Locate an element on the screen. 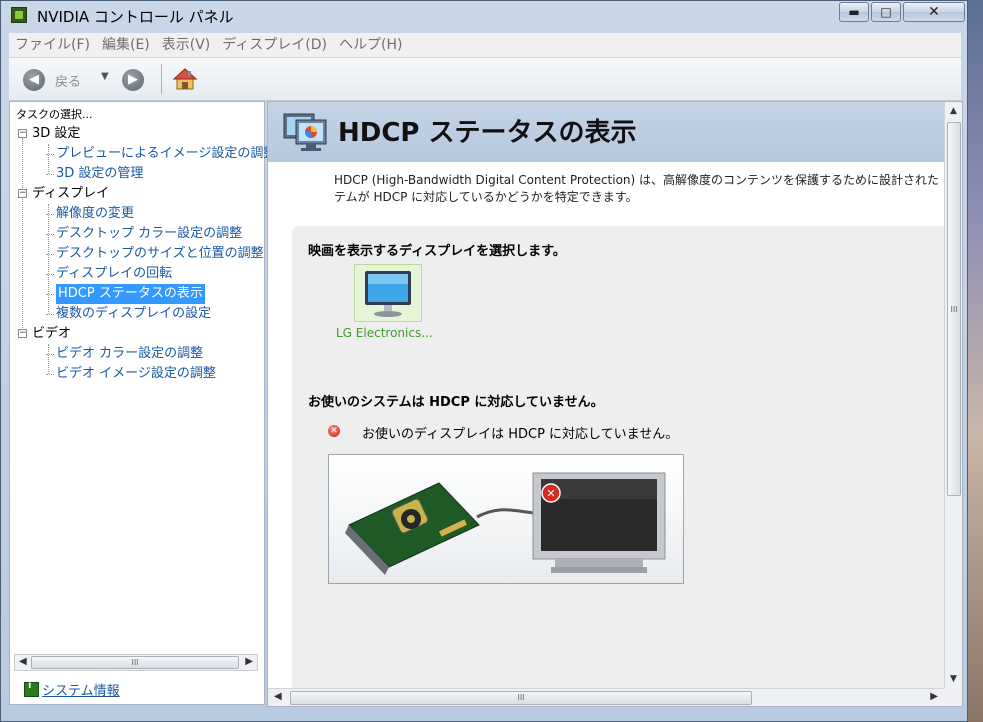  tree-item: プレビューによるイメージ設定の調整 is located at coordinates (143, 154).